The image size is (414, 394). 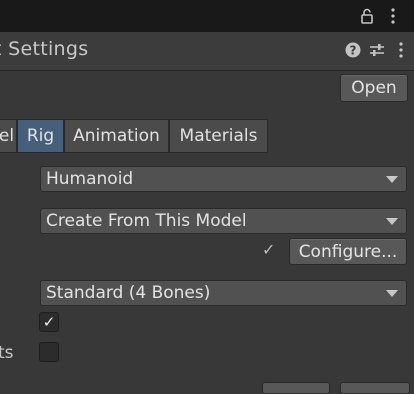 What do you see at coordinates (7, 353) in the screenshot?
I see `checkbox-2-label: ts` at bounding box center [7, 353].